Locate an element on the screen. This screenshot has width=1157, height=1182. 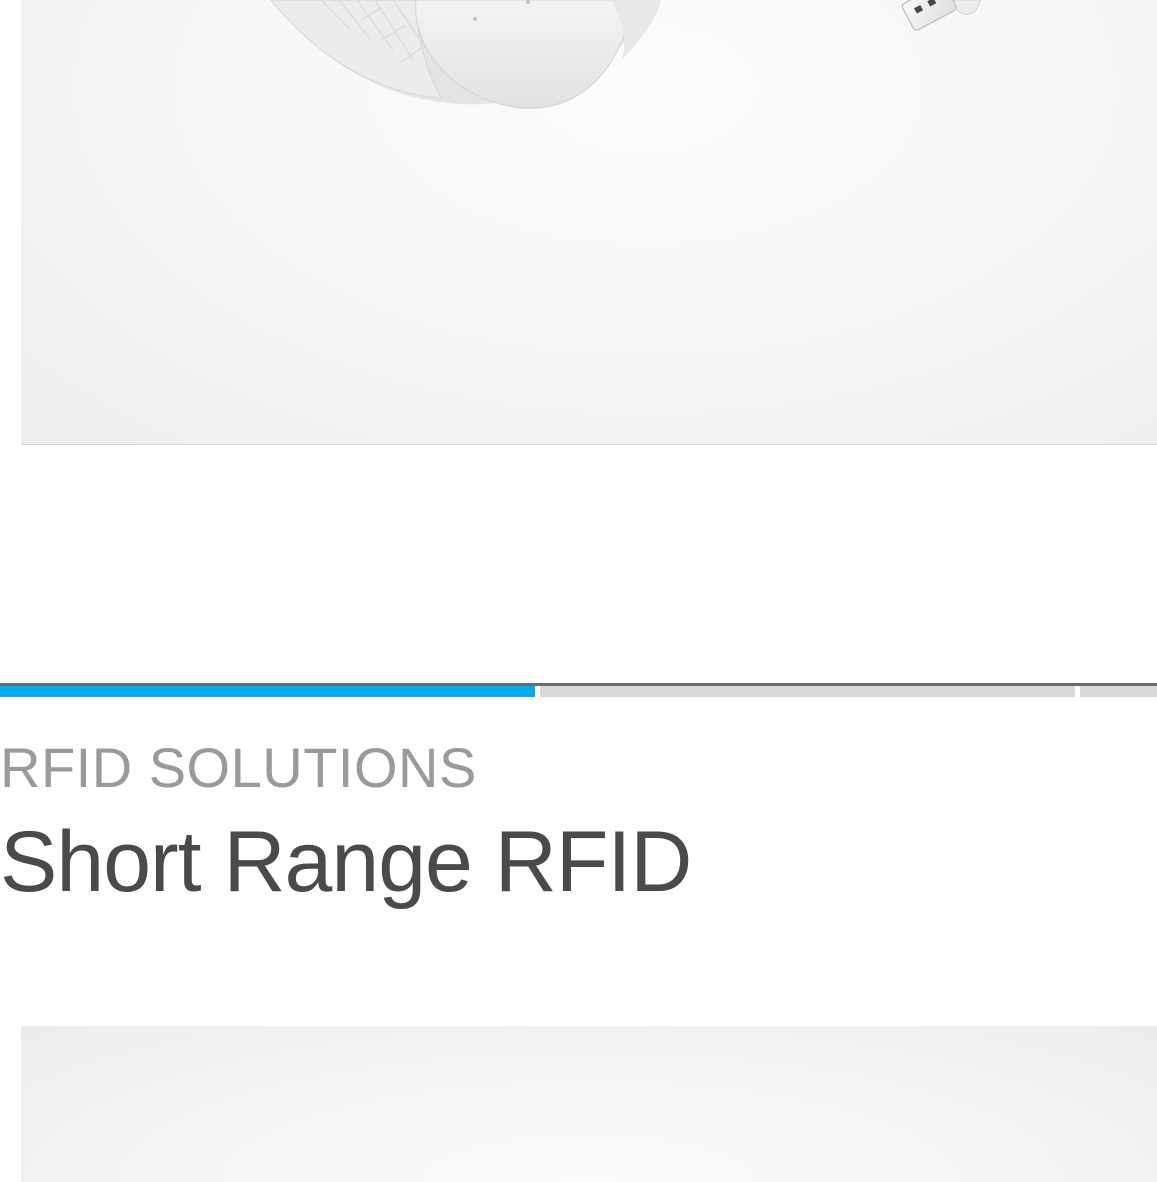
section-title: Short Range RFID is located at coordinates (346, 862).